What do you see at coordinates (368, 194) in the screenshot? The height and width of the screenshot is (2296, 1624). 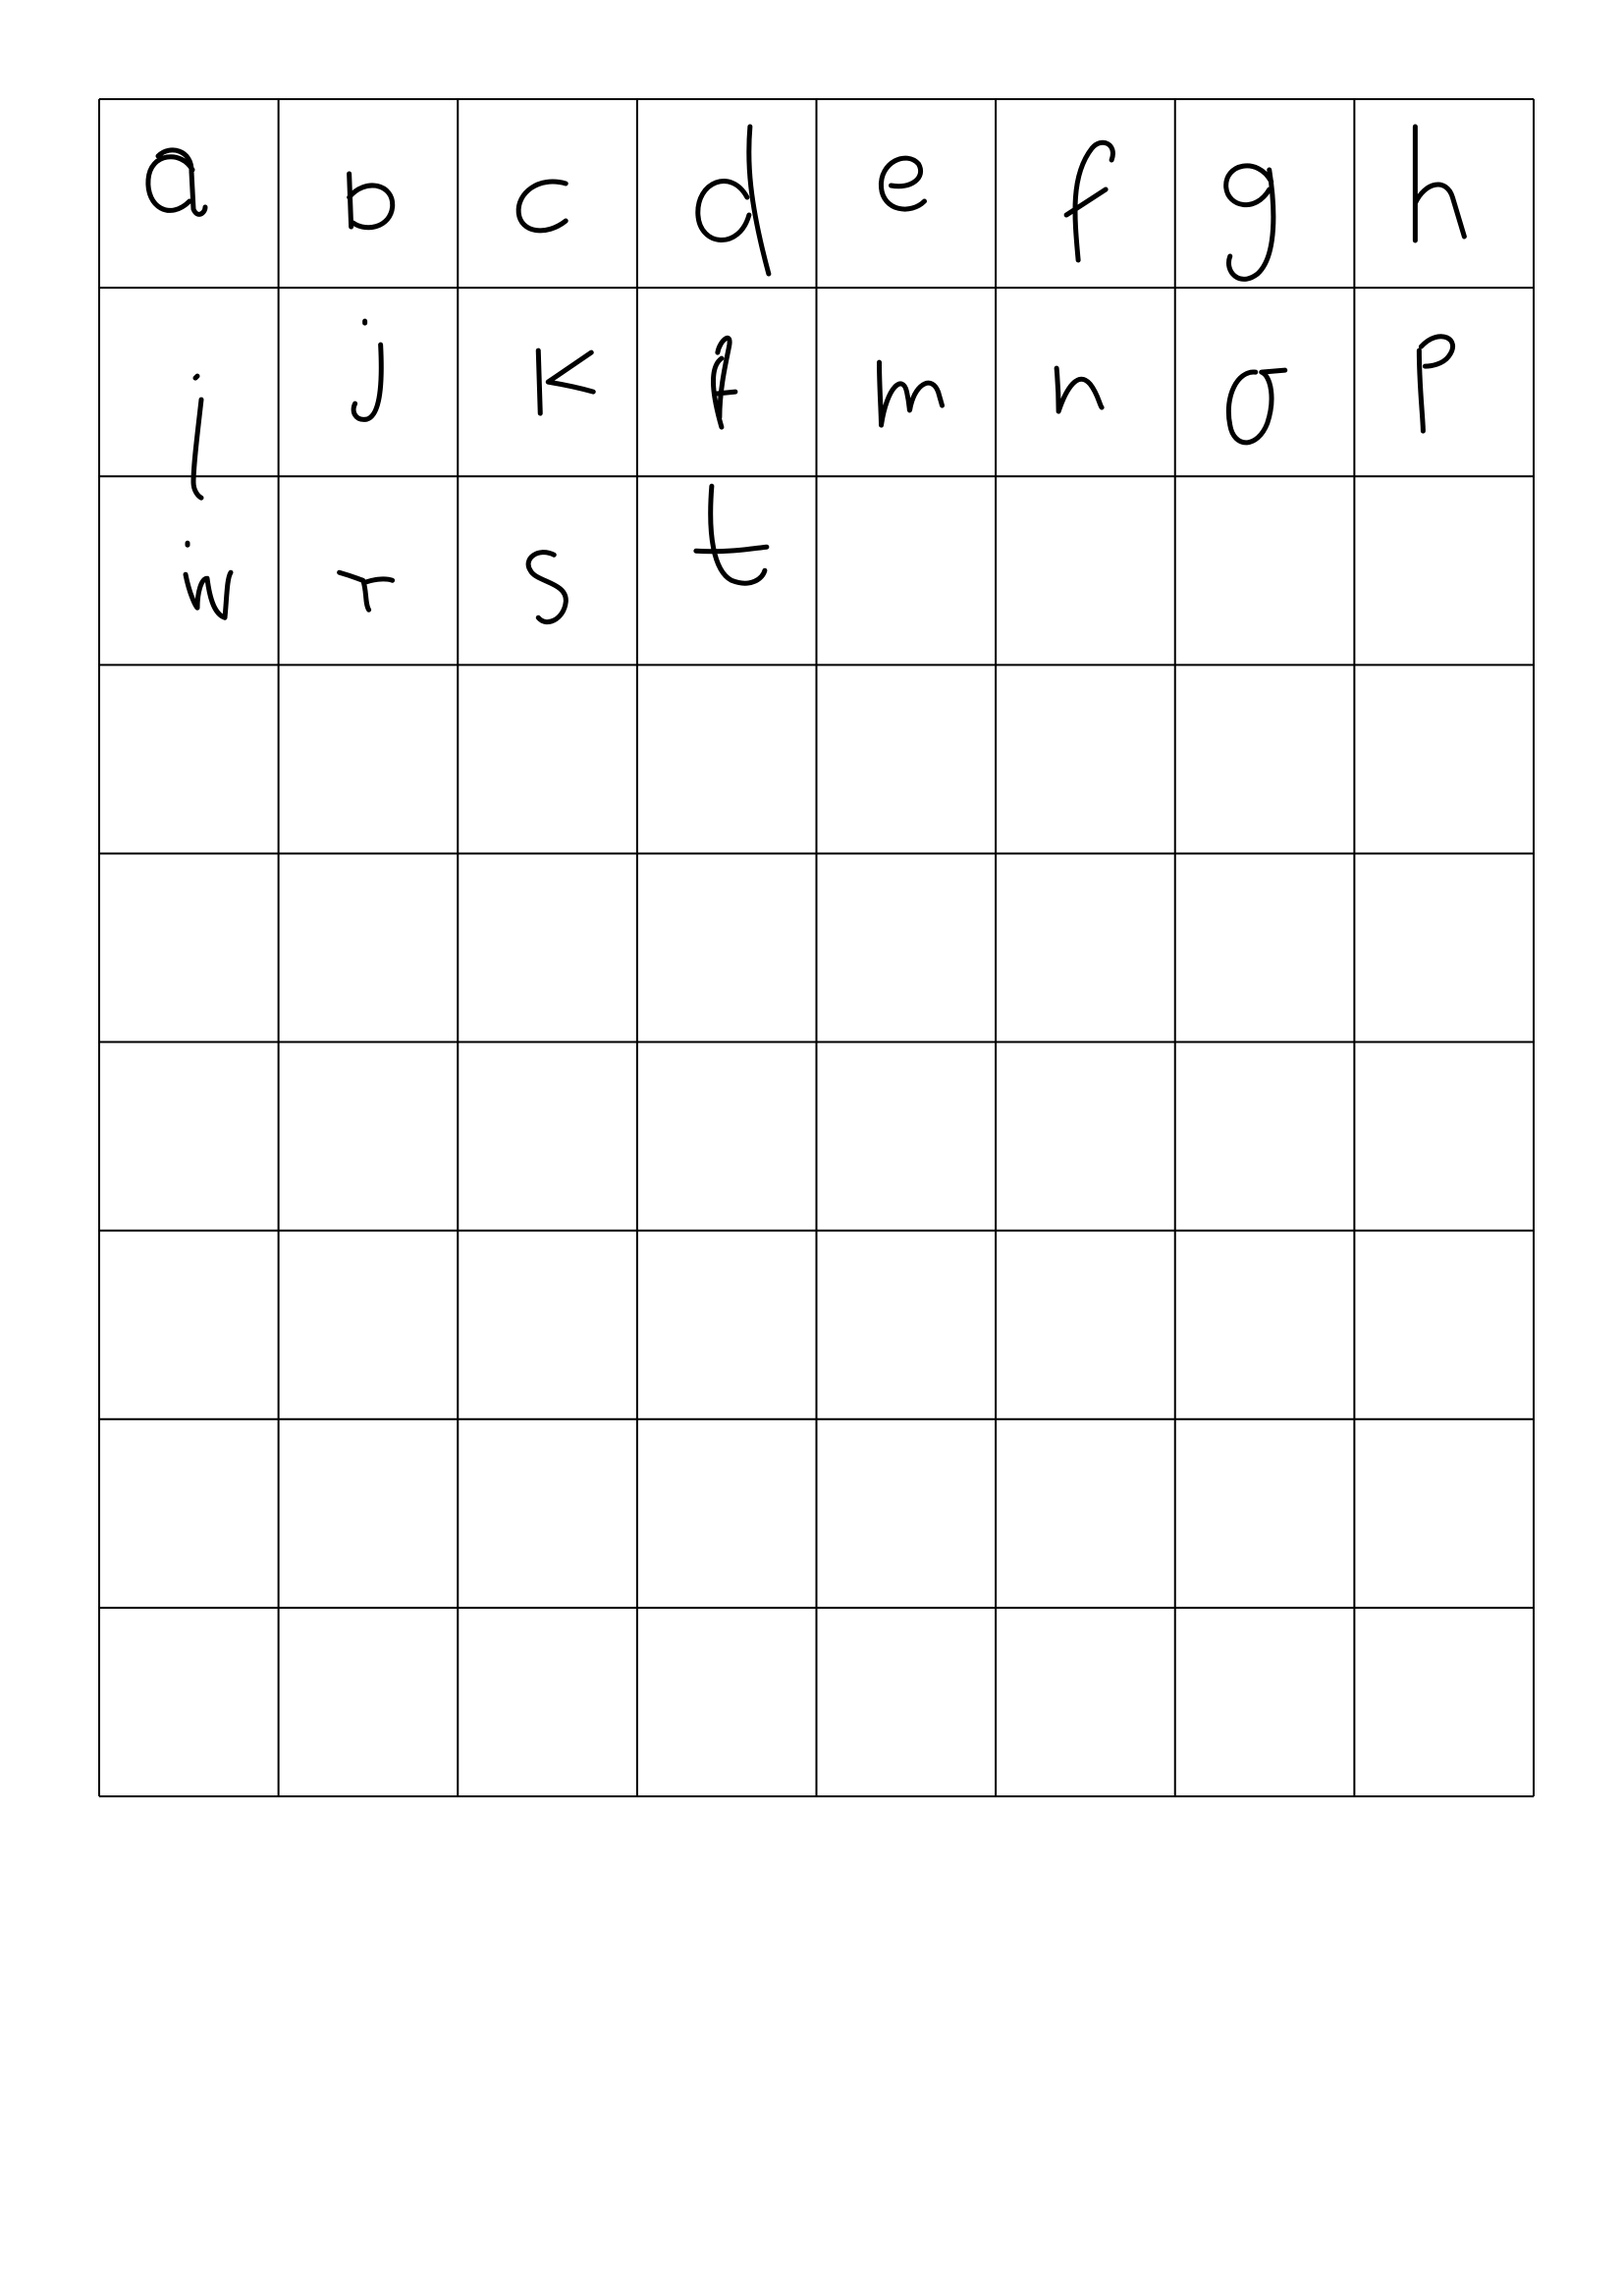 I see `grid-cell-b` at bounding box center [368, 194].